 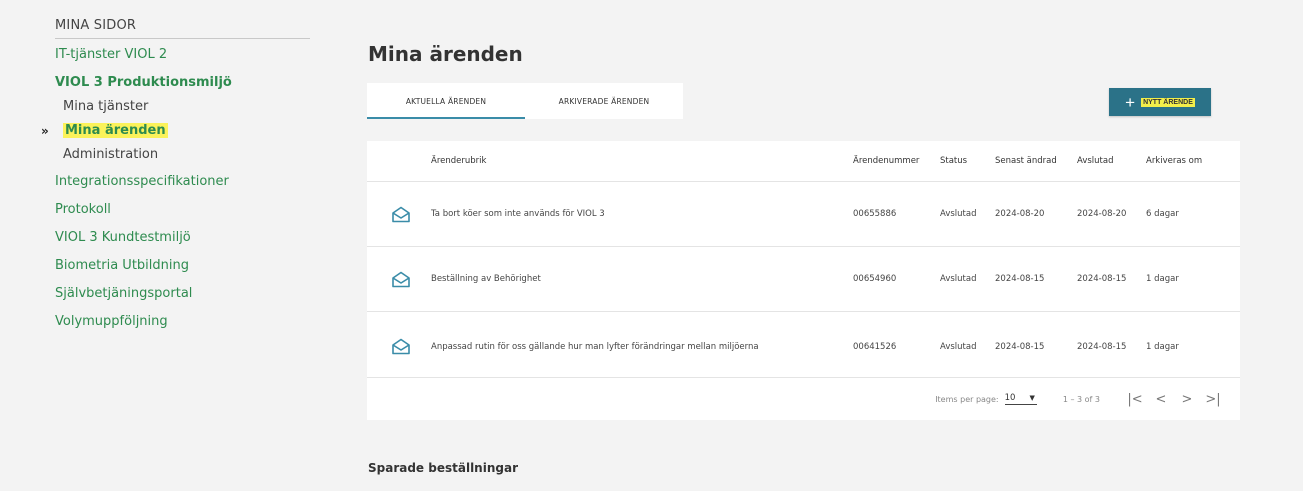 What do you see at coordinates (518, 214) in the screenshot?
I see `cell-subject: Ta bort köer som inte används för VIOL 3` at bounding box center [518, 214].